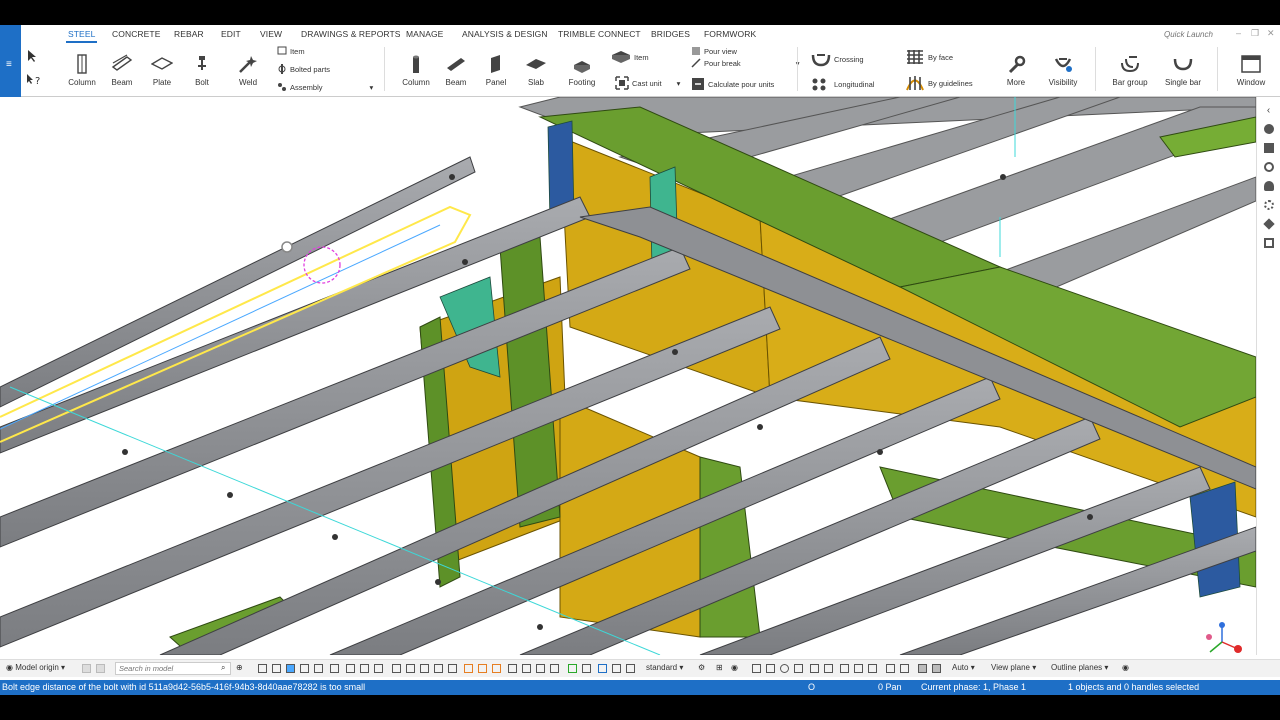 The image size is (1280, 720). I want to click on view-plane-dropdown: View plane ▾, so click(1013, 667).